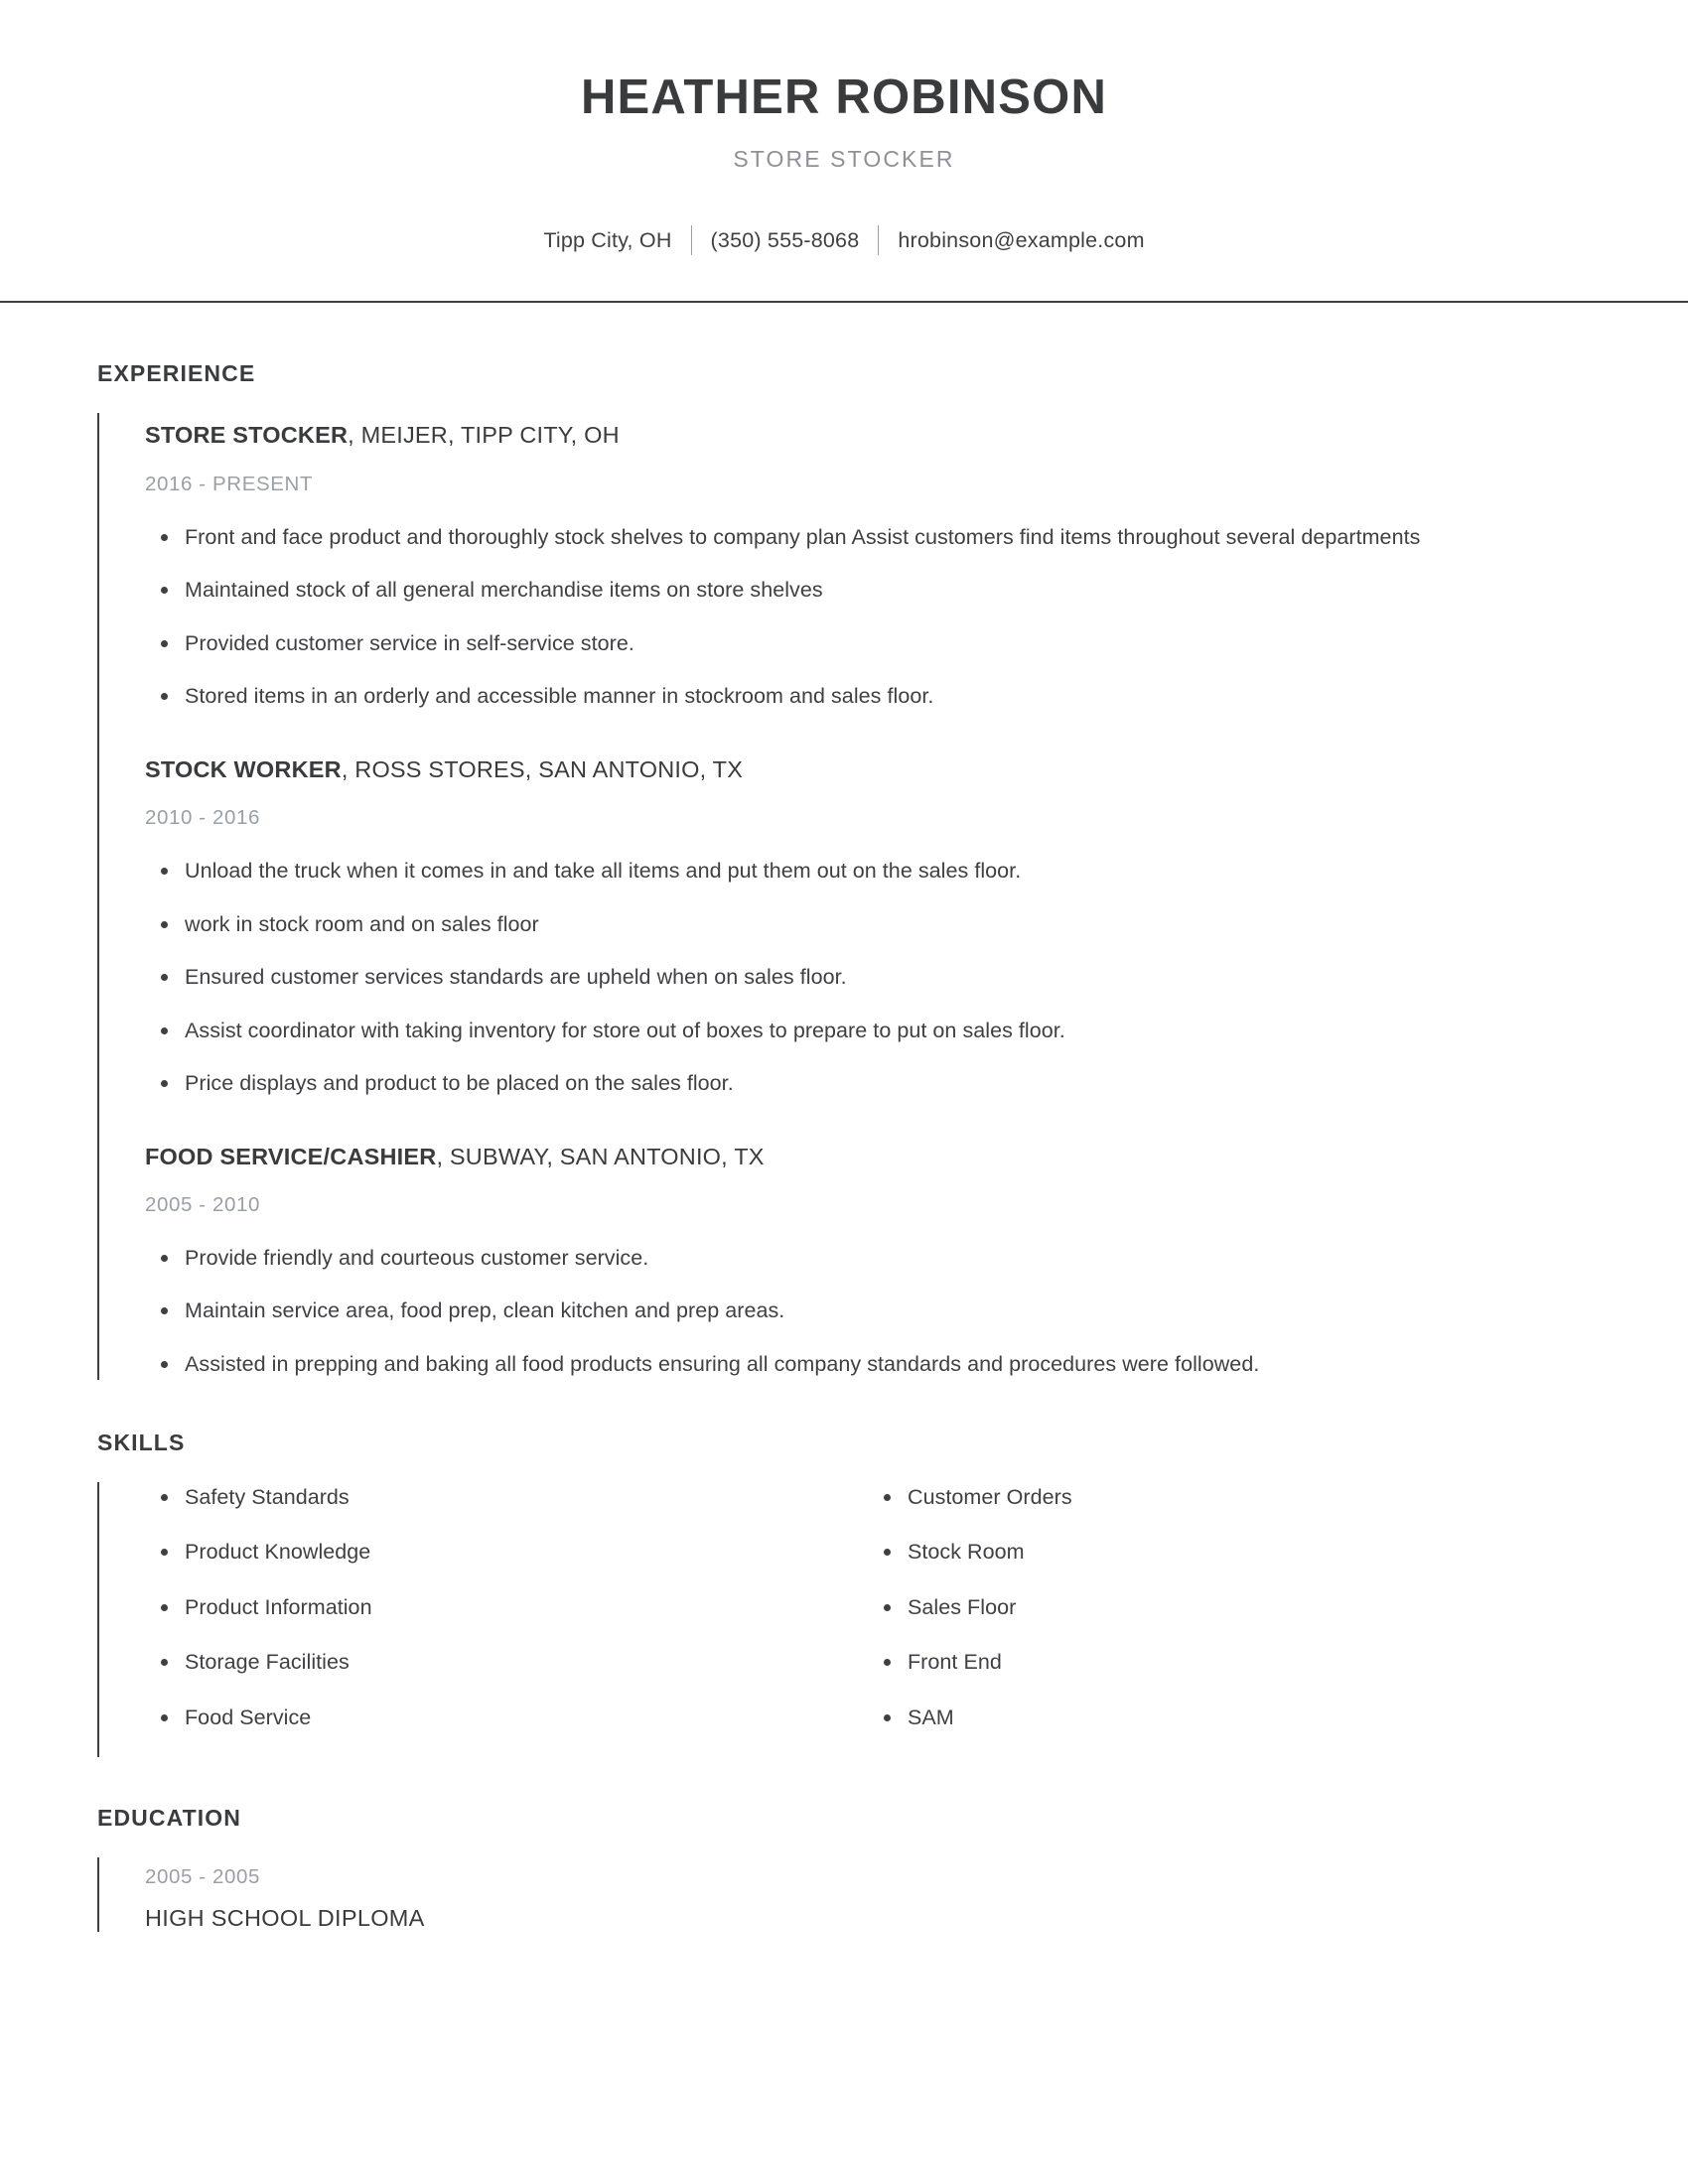 This screenshot has width=1688, height=2184. Describe the element at coordinates (484, 435) in the screenshot. I see `experience-org: , MEIJER, TIPP CITY, OH` at that location.